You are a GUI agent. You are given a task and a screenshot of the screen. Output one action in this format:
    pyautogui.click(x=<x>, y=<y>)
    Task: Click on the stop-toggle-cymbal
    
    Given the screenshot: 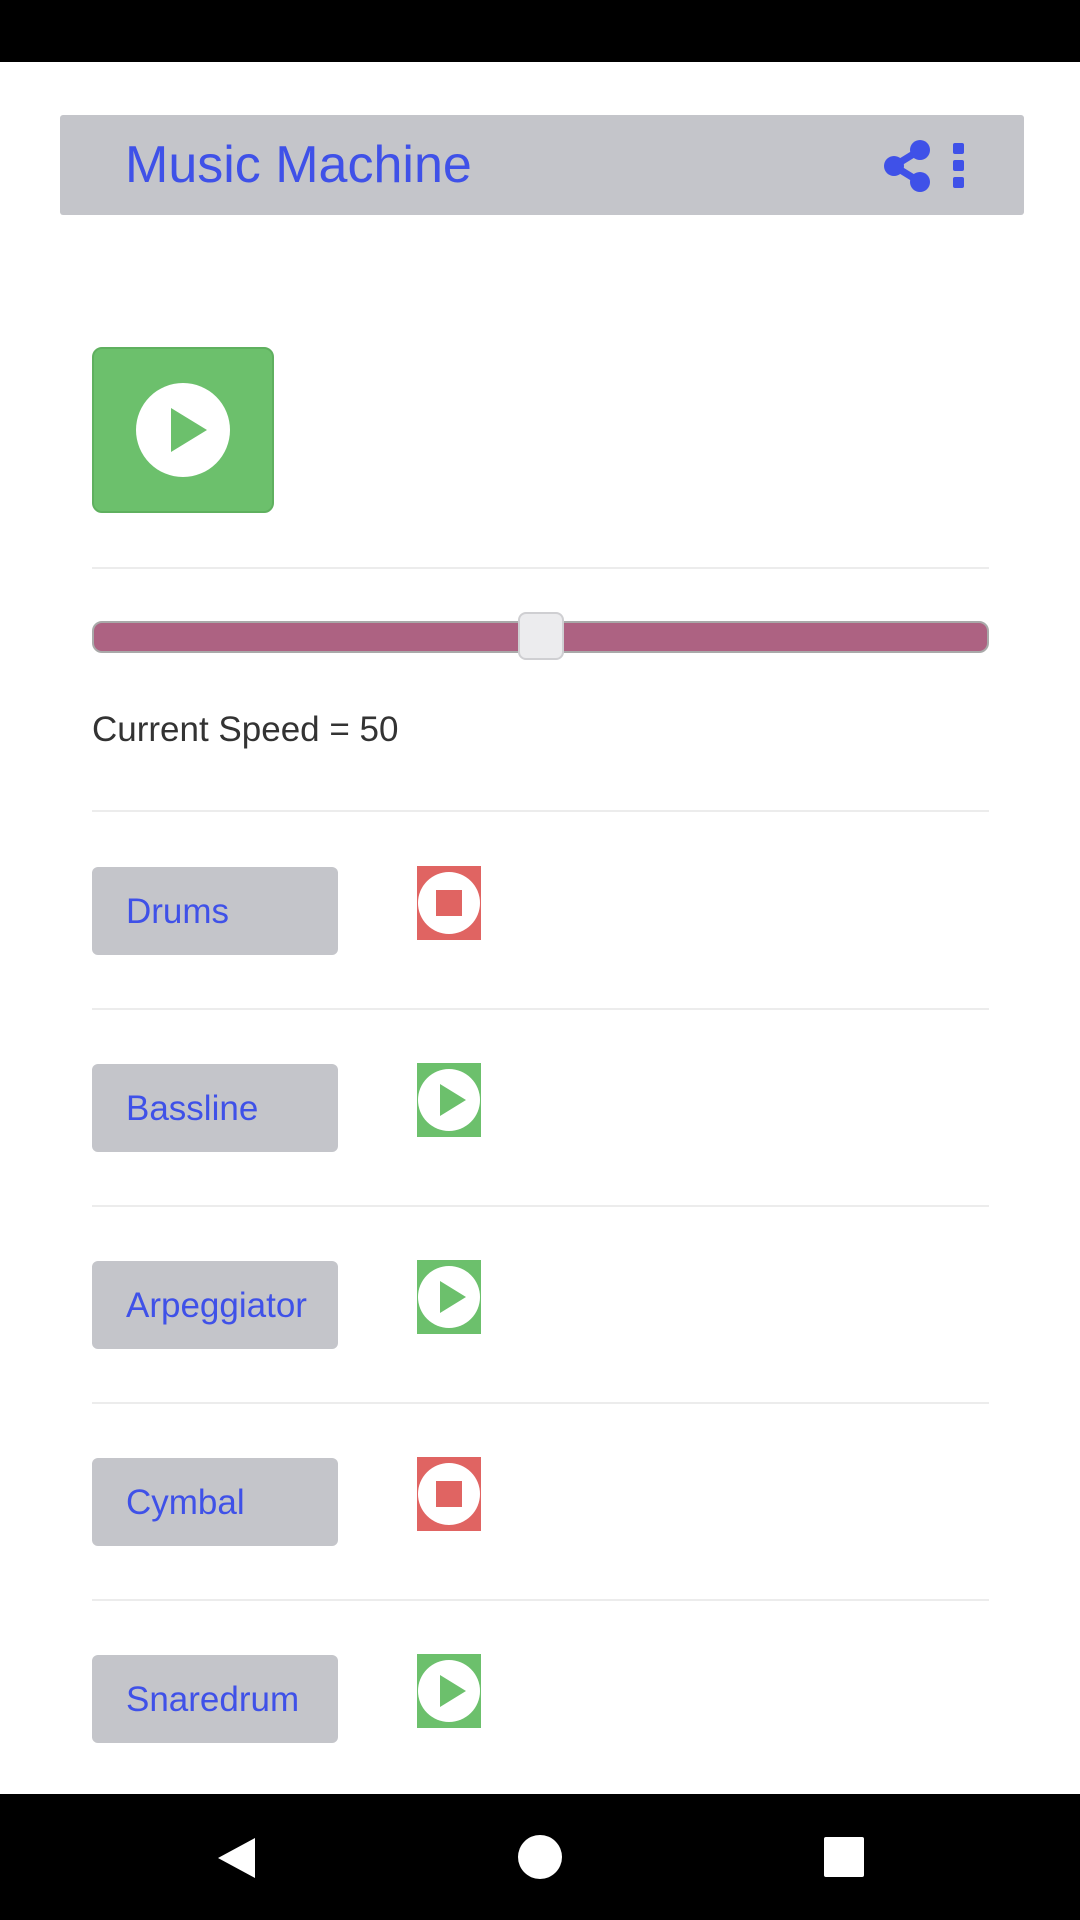 What is the action you would take?
    pyautogui.click(x=449, y=1494)
    